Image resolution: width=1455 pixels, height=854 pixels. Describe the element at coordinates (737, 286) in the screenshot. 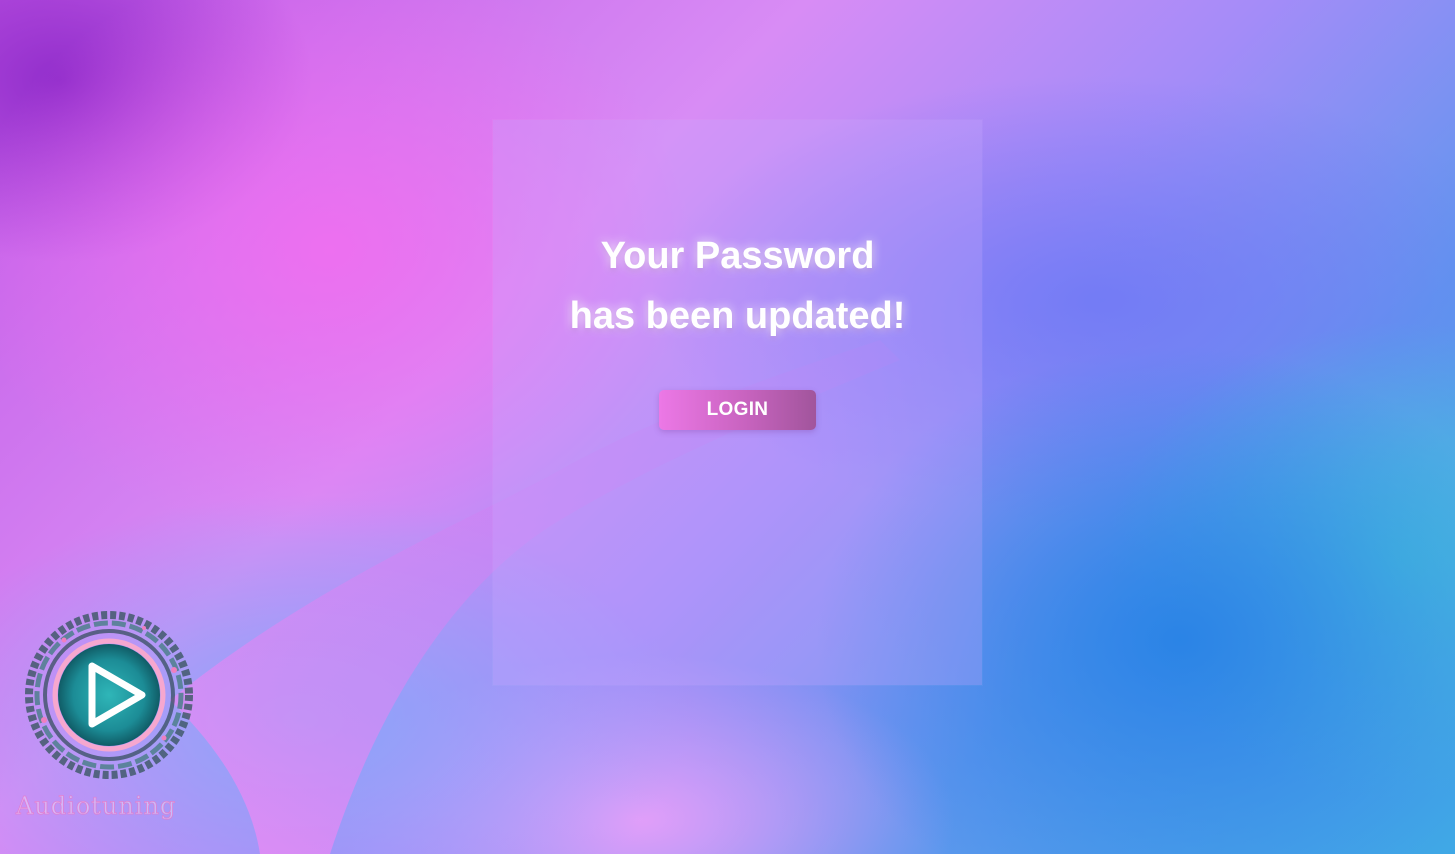

I see `confirmation-message: Your Password has been updated!` at that location.